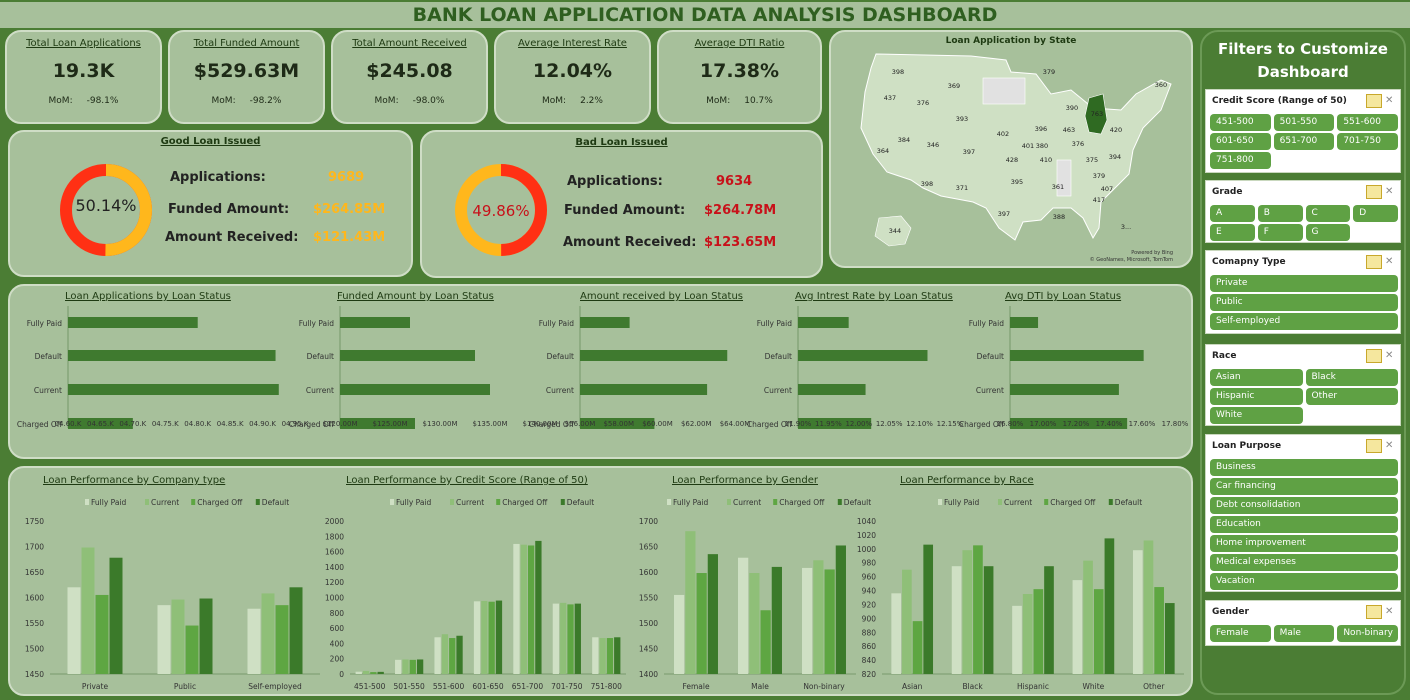 The image size is (1410, 700). Describe the element at coordinates (1304, 122) in the screenshot. I see `slicer-item: 501-550` at that location.